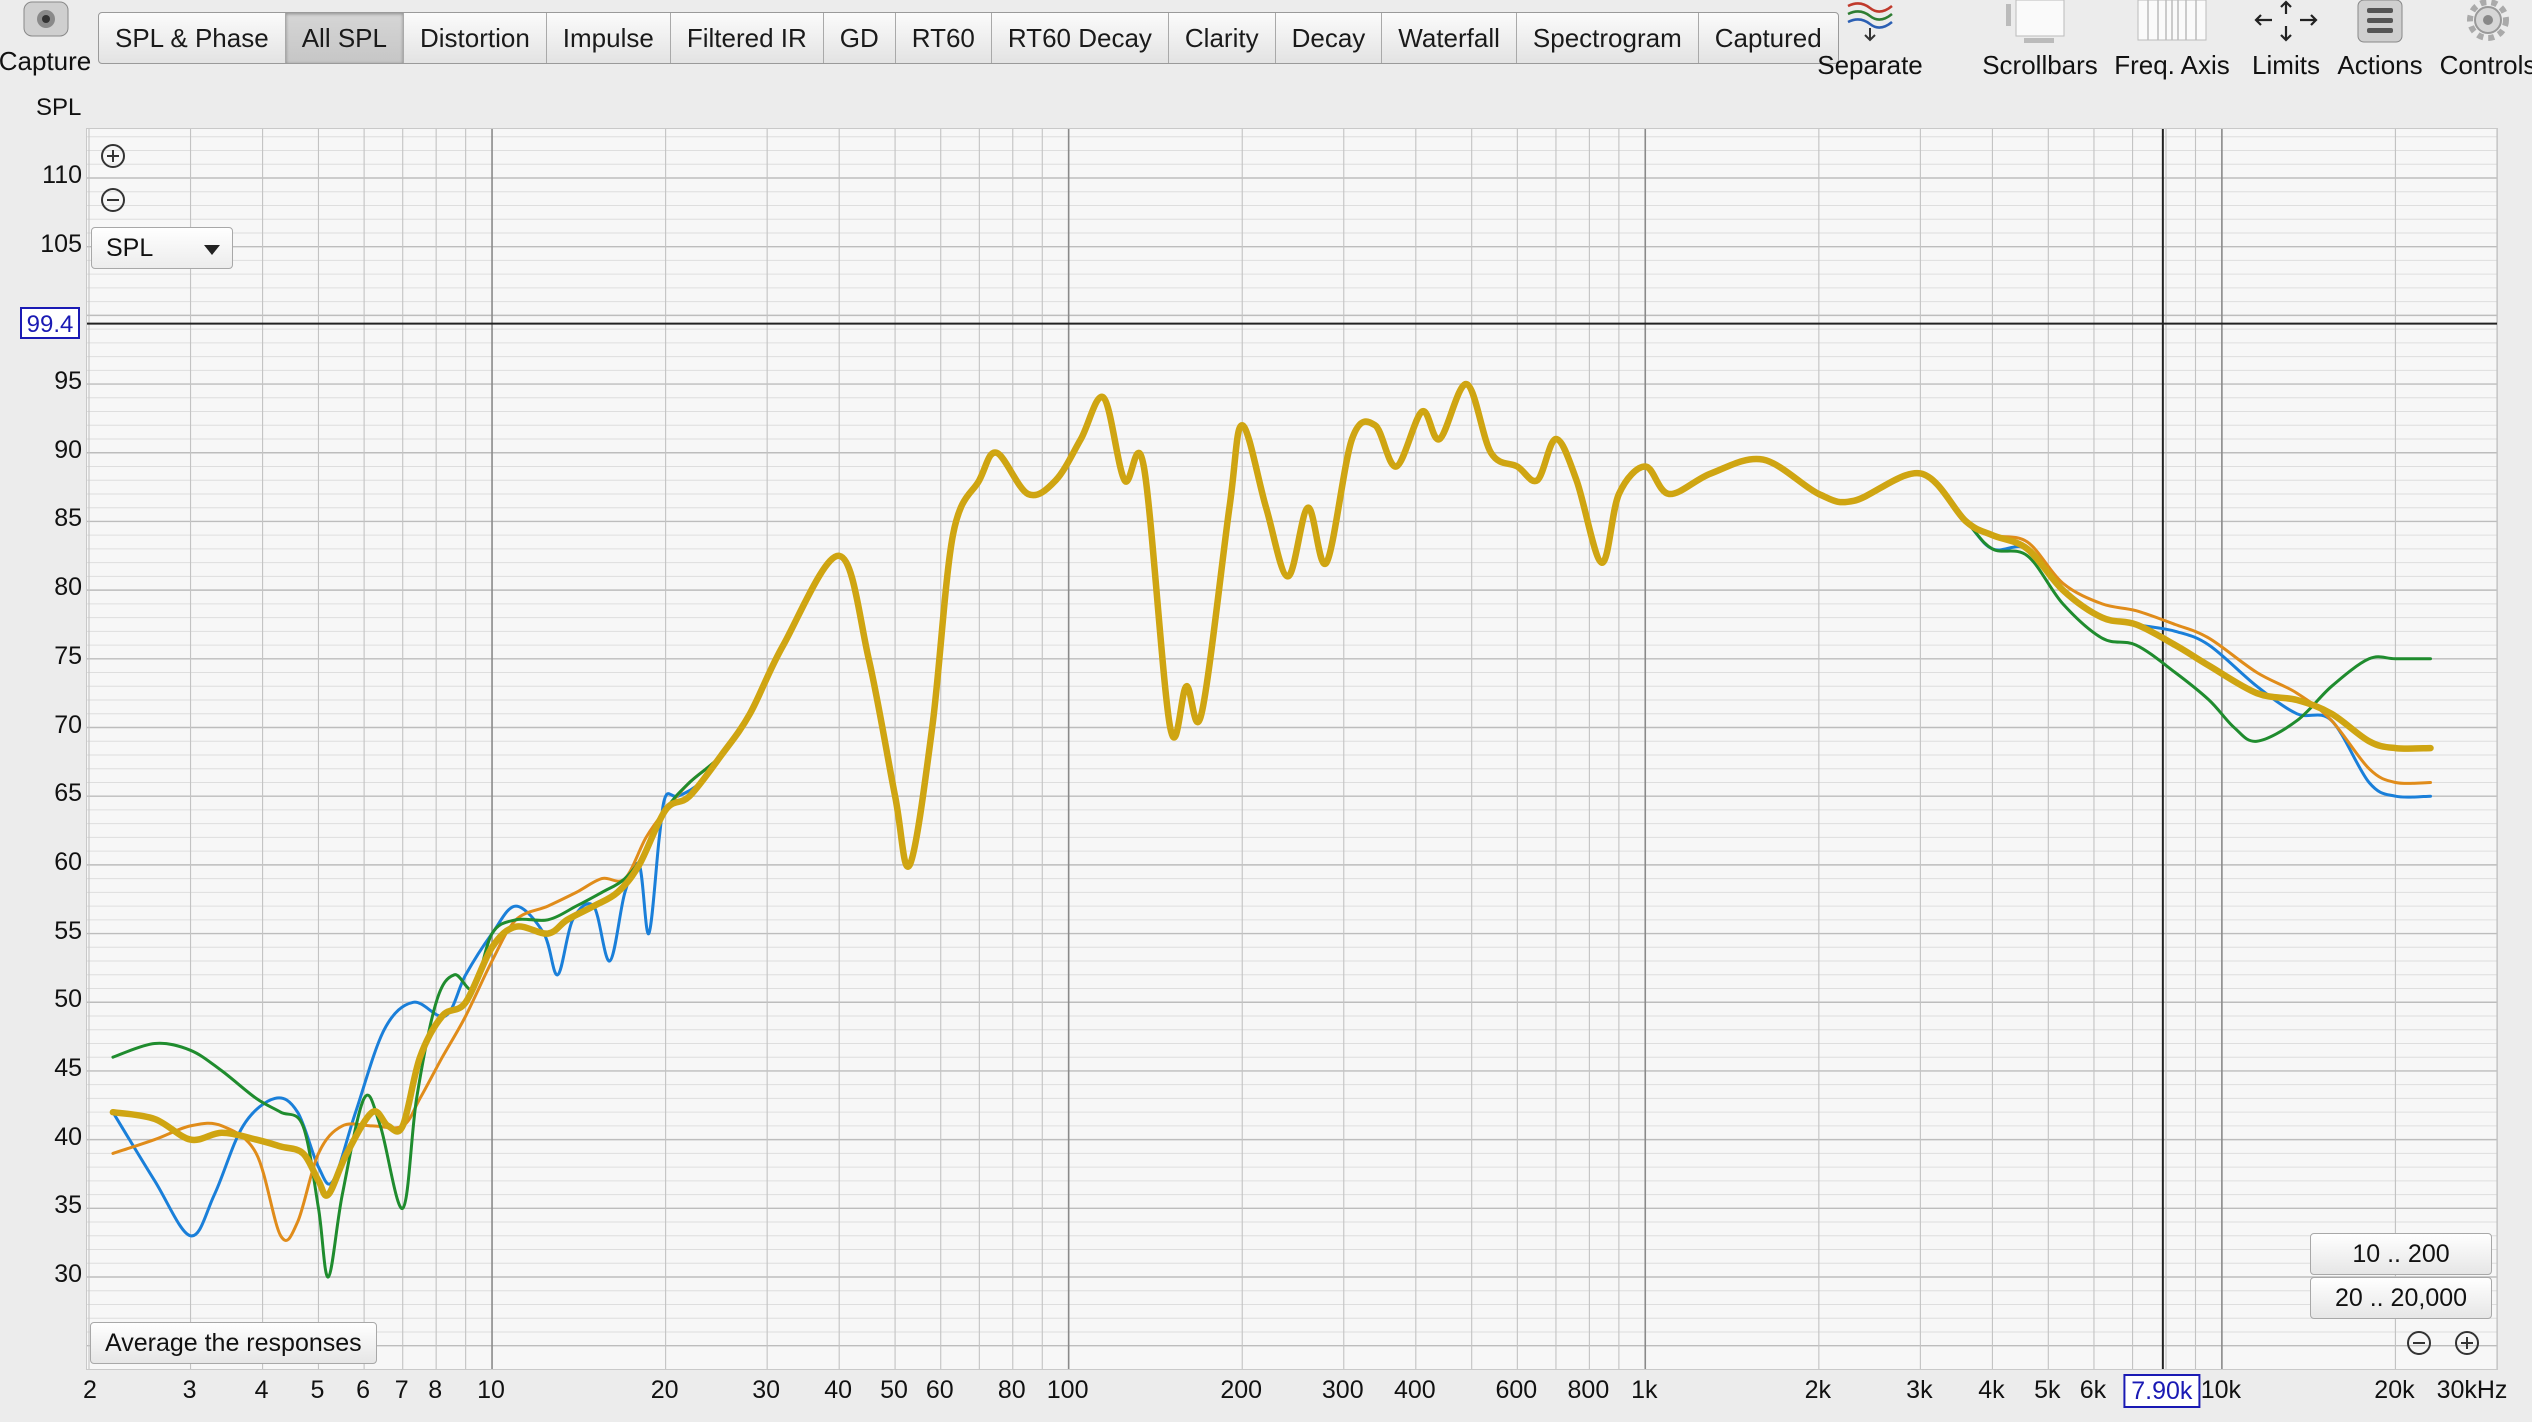 The height and width of the screenshot is (1422, 2532). Describe the element at coordinates (68, 381) in the screenshot. I see `y-tick-label: 95` at that location.